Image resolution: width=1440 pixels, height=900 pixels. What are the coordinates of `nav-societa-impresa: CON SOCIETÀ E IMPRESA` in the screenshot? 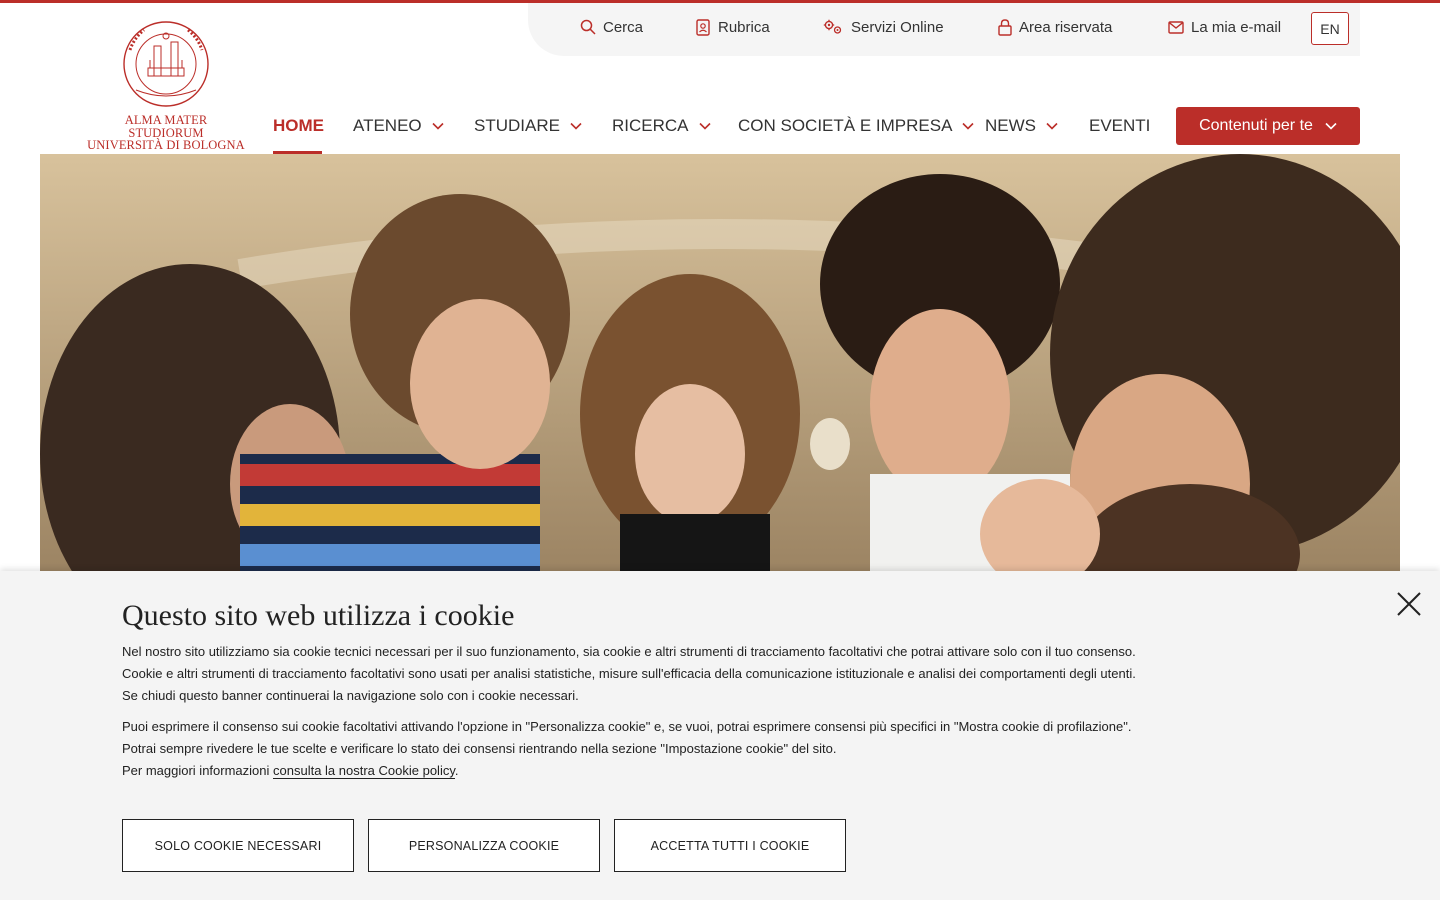 It's located at (856, 126).